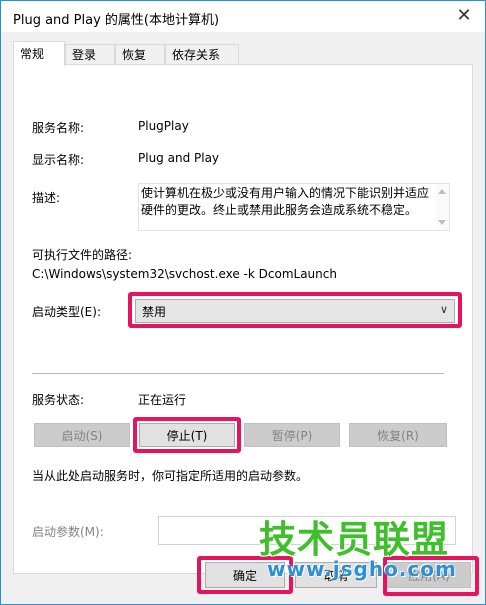 The height and width of the screenshot is (605, 486). What do you see at coordinates (66, 312) in the screenshot?
I see `startup-type-label: 启动类型(E):` at bounding box center [66, 312].